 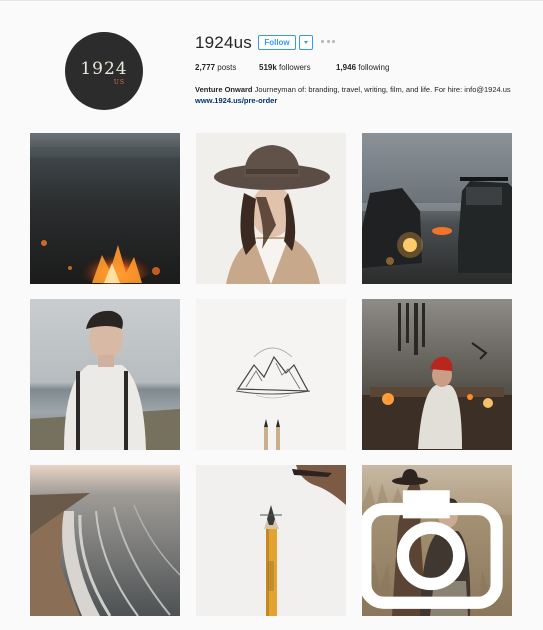 What do you see at coordinates (268, 67) in the screenshot?
I see `followers-count: 519k` at bounding box center [268, 67].